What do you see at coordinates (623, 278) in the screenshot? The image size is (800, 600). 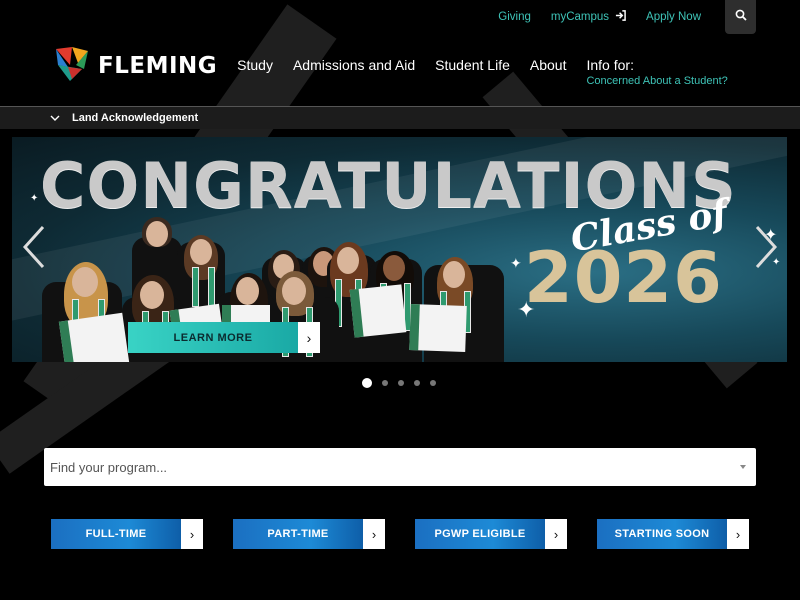 I see `hero-year: 2026` at bounding box center [623, 278].